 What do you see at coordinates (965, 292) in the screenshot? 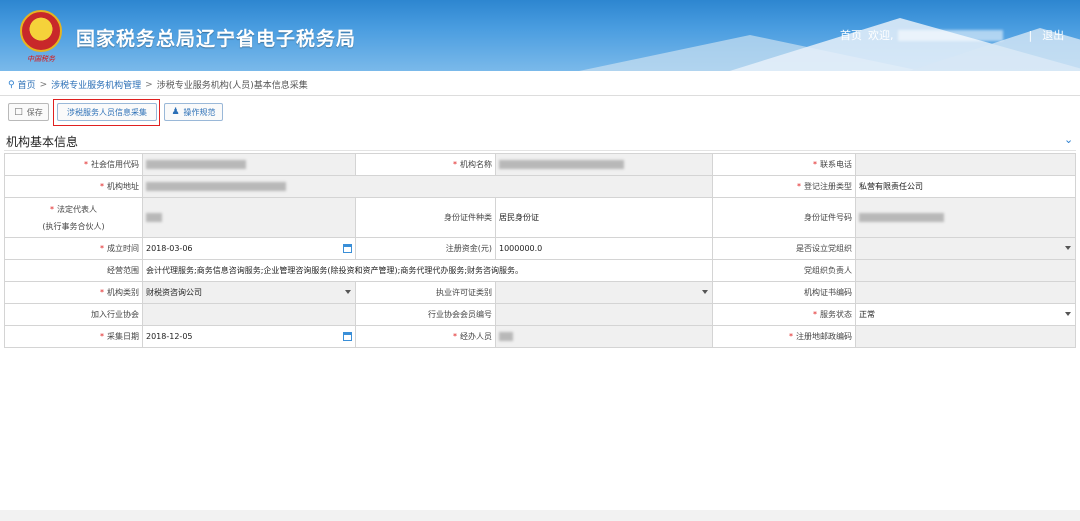
I see `cert-no-field` at bounding box center [965, 292].